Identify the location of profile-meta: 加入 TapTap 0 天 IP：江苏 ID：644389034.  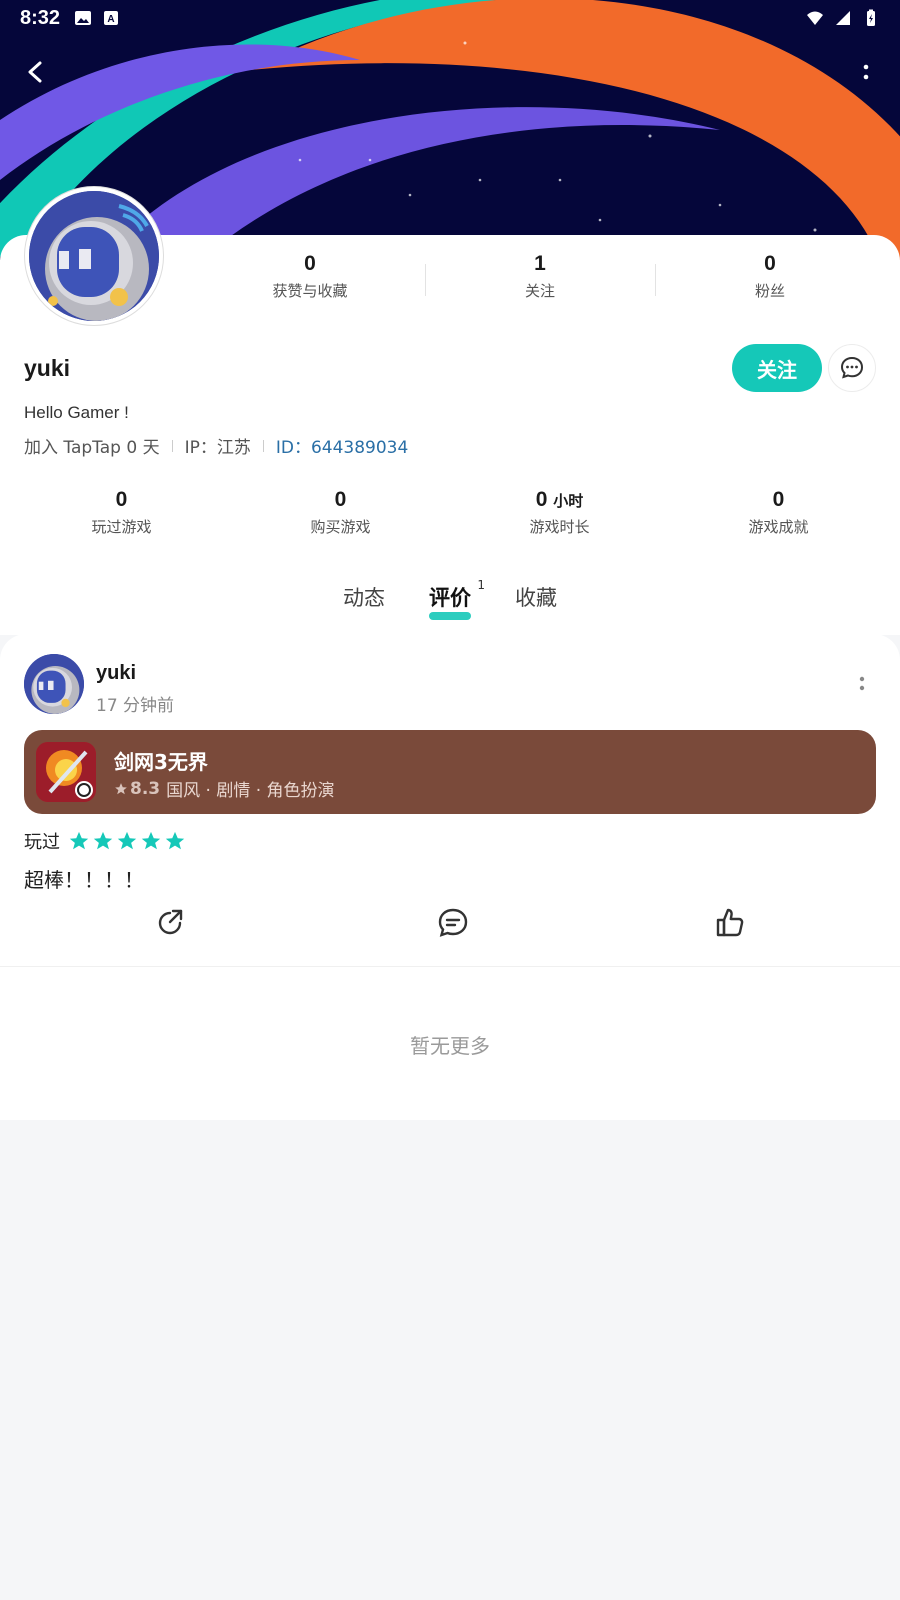
(216, 445).